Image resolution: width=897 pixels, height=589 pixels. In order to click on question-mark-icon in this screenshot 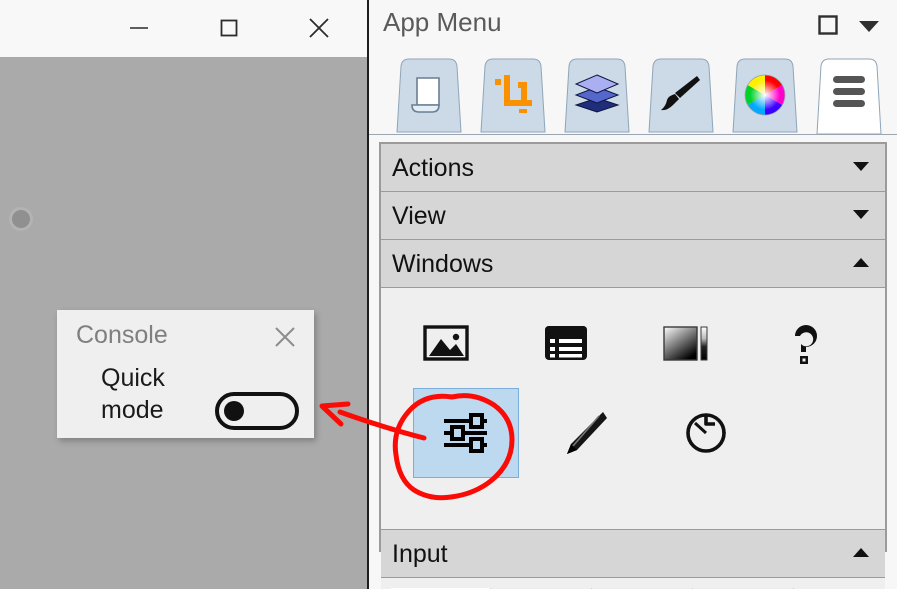, I will do `click(806, 344)`.